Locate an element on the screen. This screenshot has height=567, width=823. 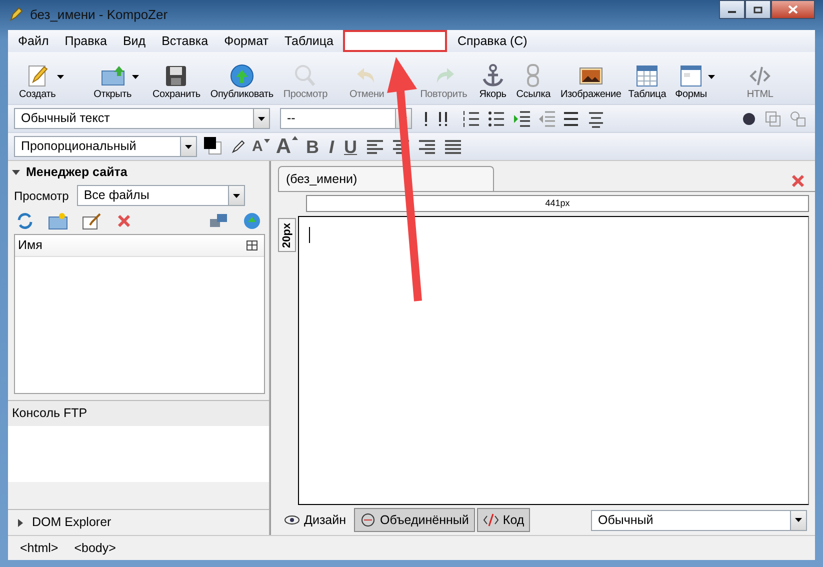
double-exclamation-icon is located at coordinates (443, 119).